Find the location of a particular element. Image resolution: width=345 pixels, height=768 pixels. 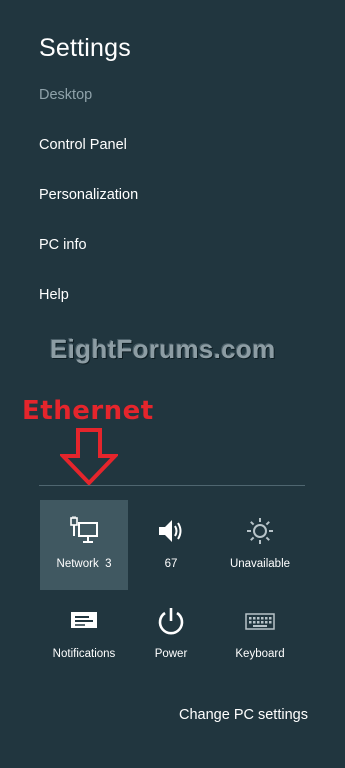

volume-label: 67 is located at coordinates (171, 564).